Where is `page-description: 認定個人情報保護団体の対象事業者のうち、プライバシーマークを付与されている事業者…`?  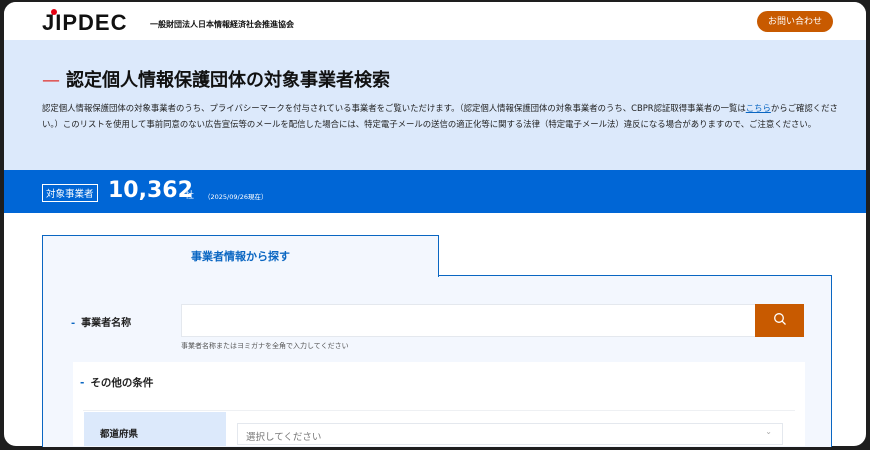
page-description: 認定個人情報保護団体の対象事業者のうち、プライバシーマークを付与されている事業者… is located at coordinates (442, 116).